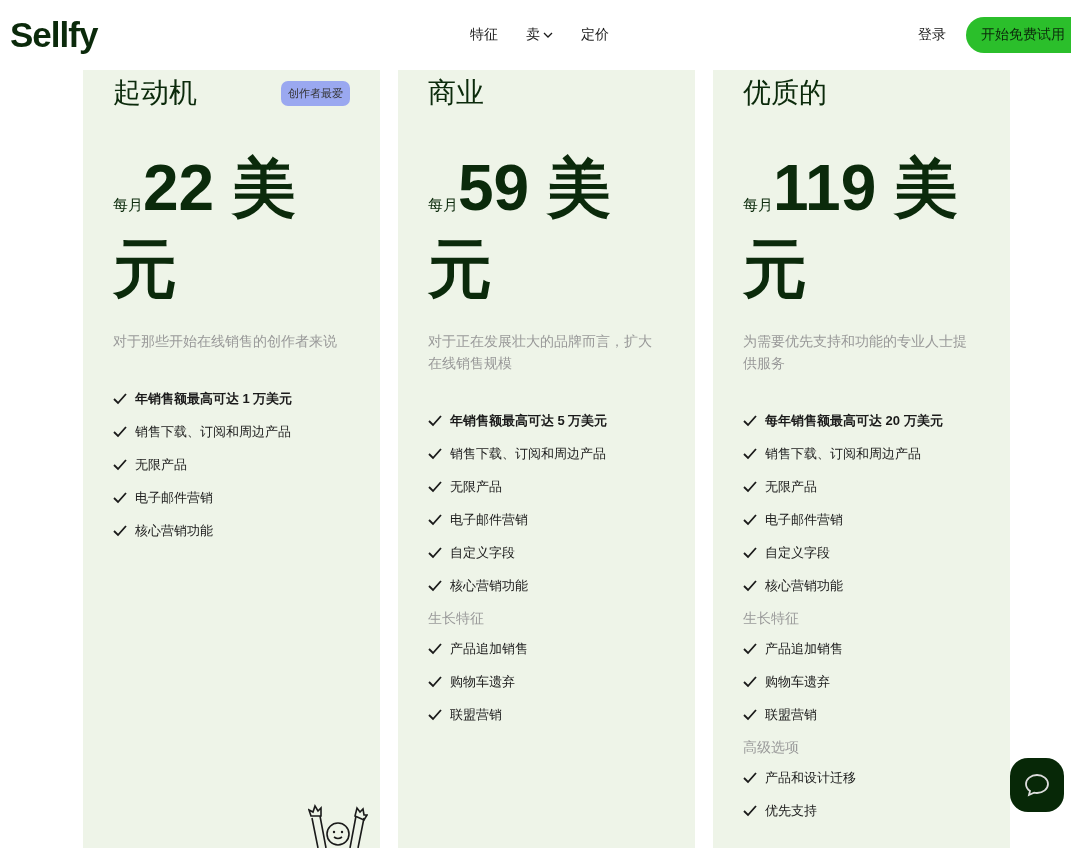 The height and width of the screenshot is (848, 1071). I want to click on plan-price: 每月 22 美元, so click(205, 231).